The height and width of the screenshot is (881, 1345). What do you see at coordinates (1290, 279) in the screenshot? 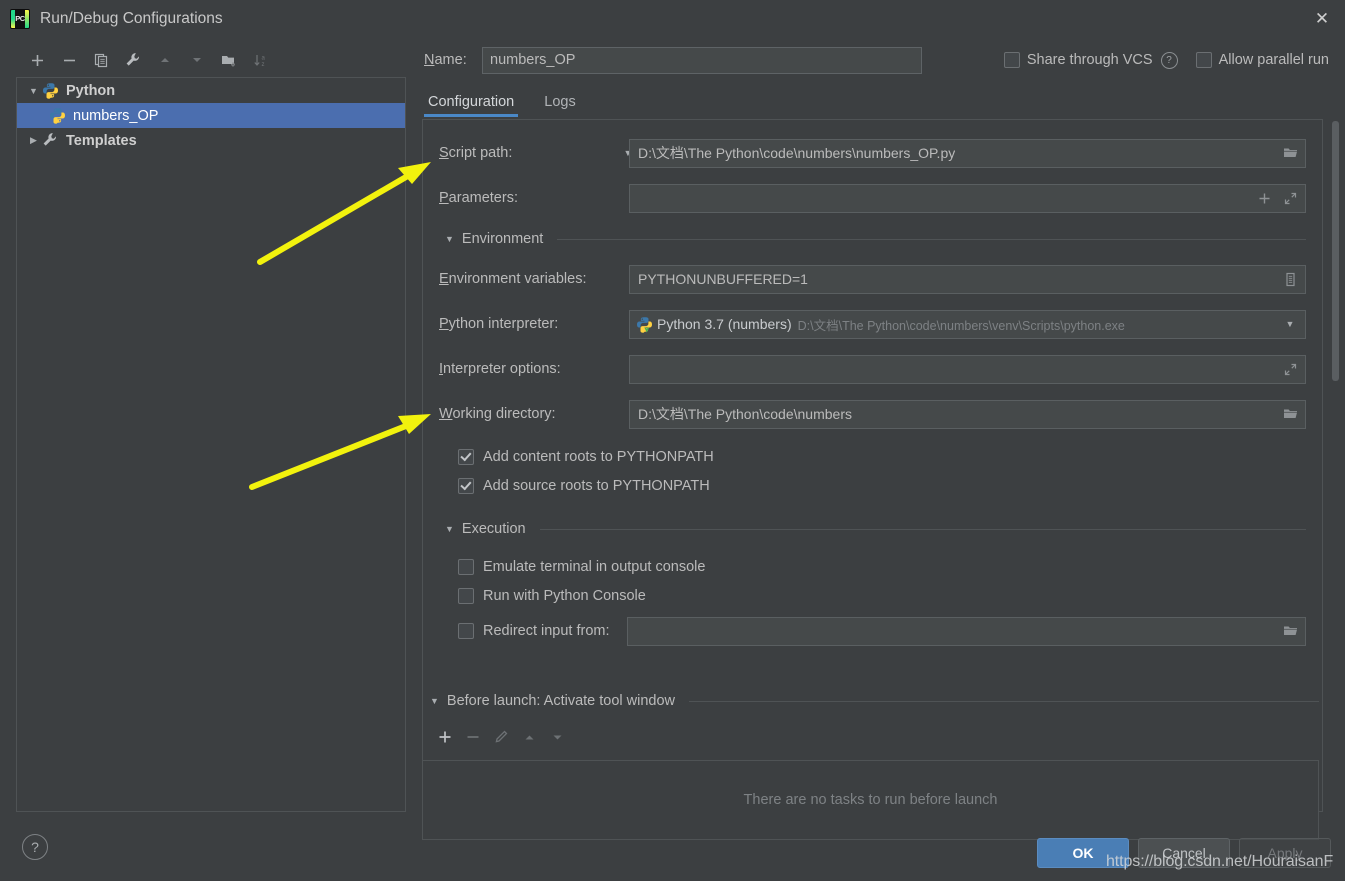
I see `list-edit-icon` at bounding box center [1290, 279].